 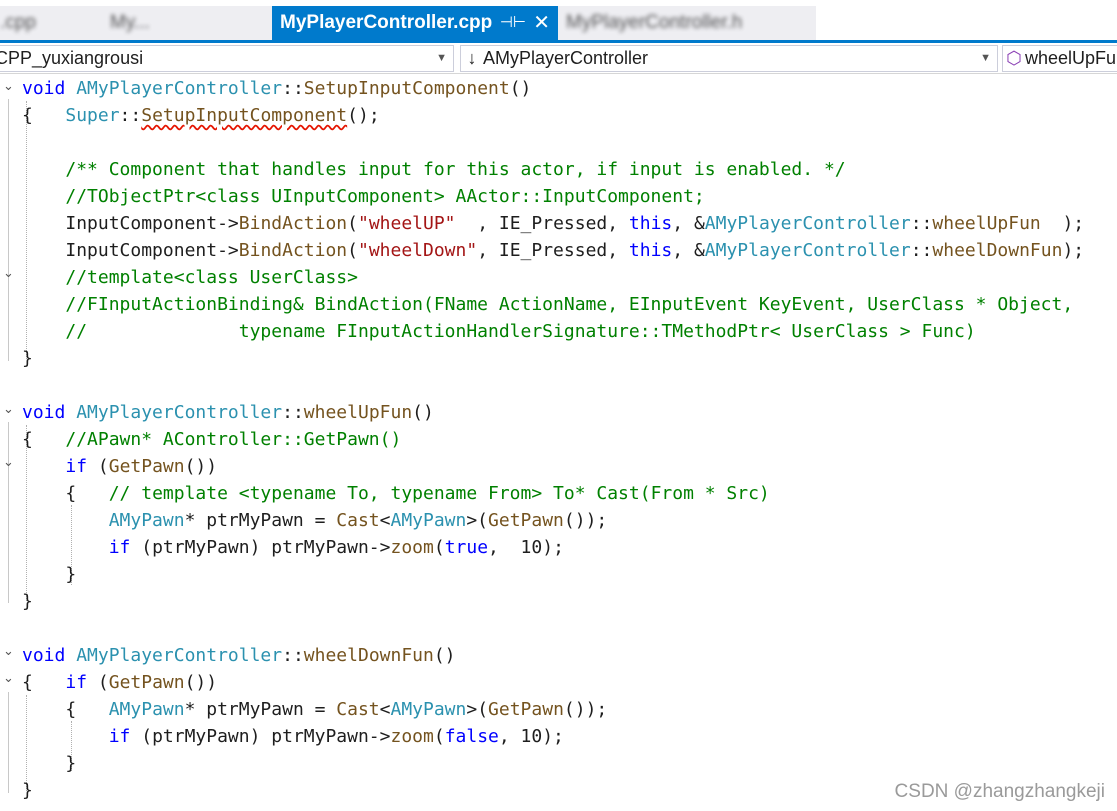 What do you see at coordinates (1059, 58) in the screenshot?
I see `member-dropdown: ⬡ wheelUpFun` at bounding box center [1059, 58].